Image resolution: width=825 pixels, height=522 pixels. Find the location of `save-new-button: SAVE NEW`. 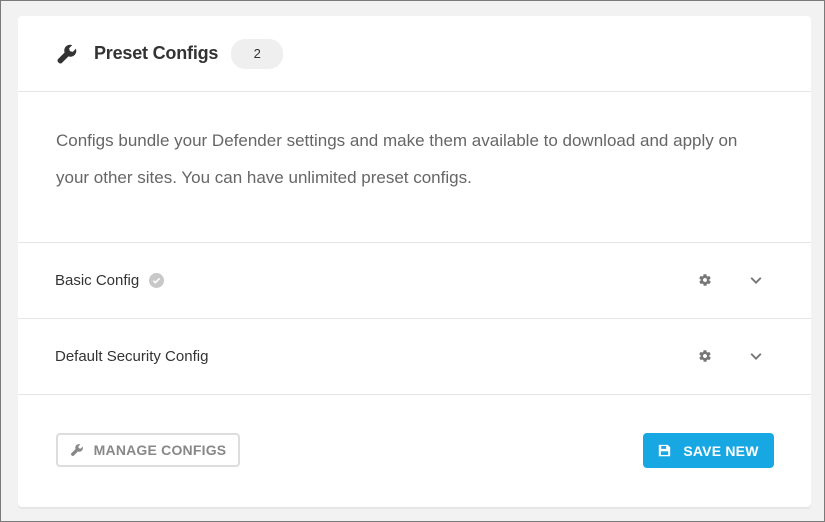

save-new-button: SAVE NEW is located at coordinates (708, 450).